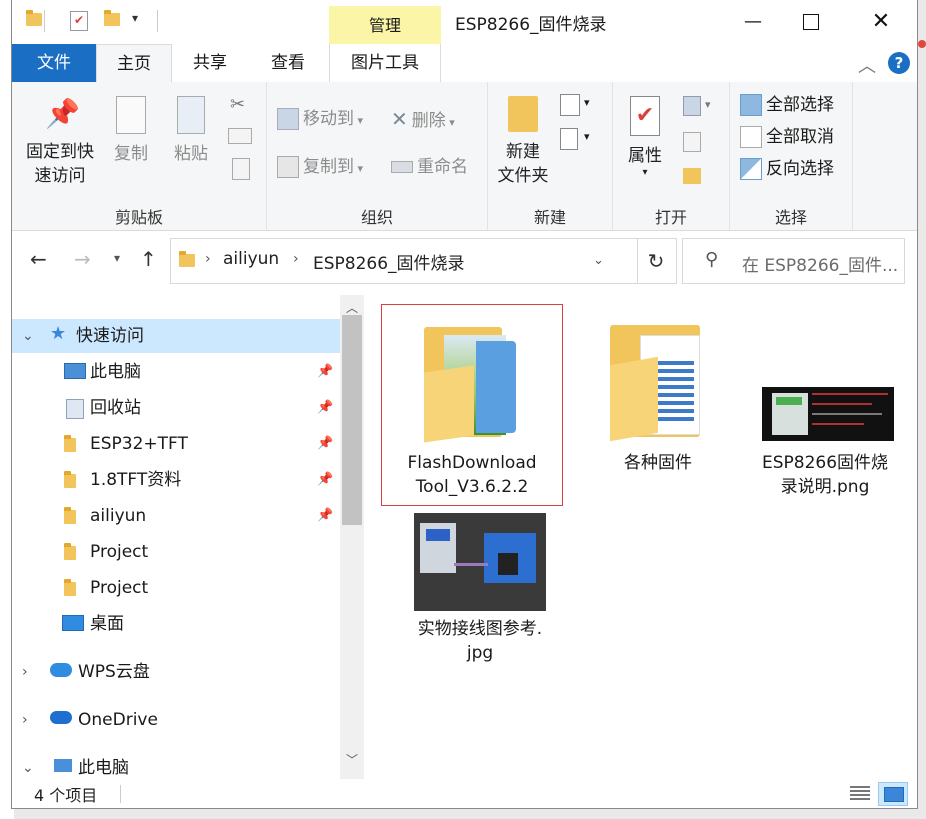 The image size is (926, 819). Describe the element at coordinates (352, 537) in the screenshot. I see `nav-scrollbar: ︿ ﹀` at that location.